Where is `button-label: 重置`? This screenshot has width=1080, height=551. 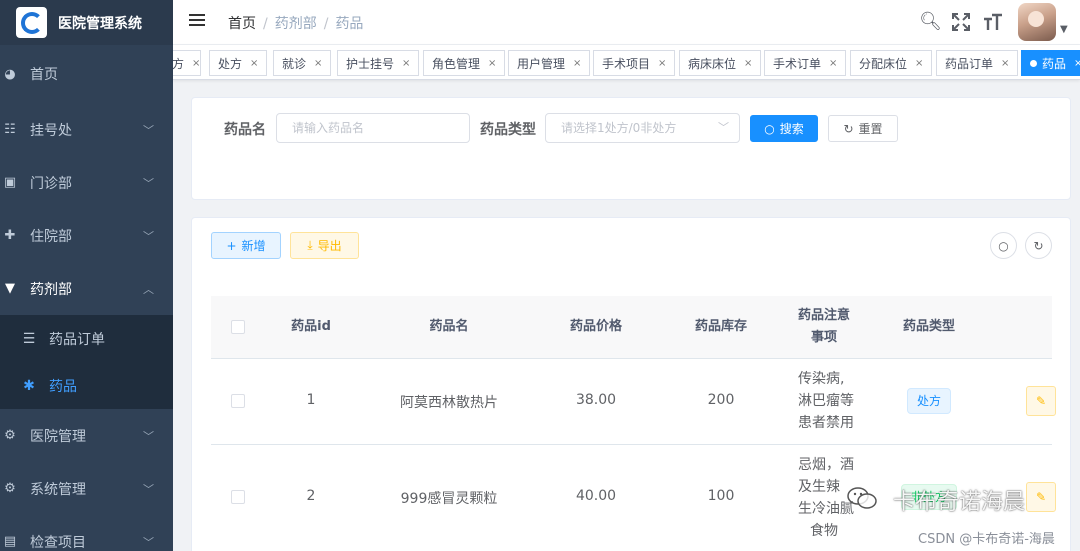
button-label: 重置 is located at coordinates (870, 129).